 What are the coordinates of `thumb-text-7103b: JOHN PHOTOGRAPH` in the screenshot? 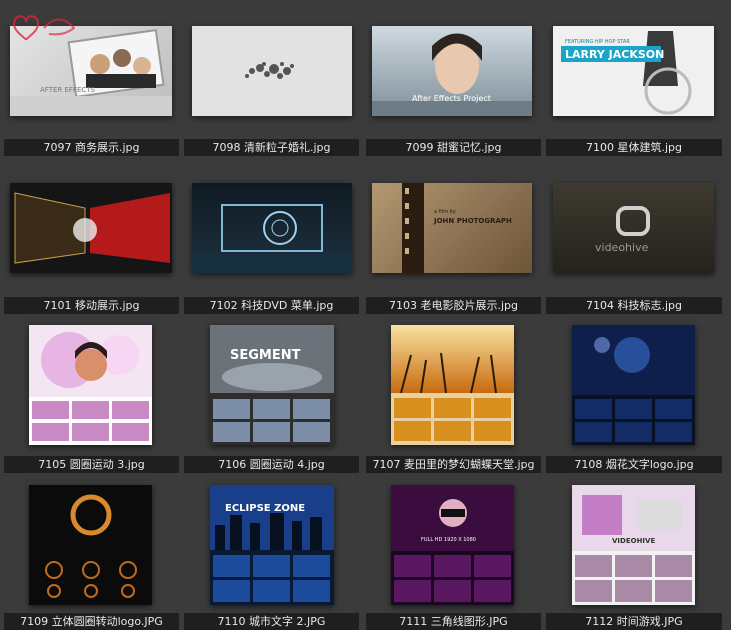 It's located at (472, 221).